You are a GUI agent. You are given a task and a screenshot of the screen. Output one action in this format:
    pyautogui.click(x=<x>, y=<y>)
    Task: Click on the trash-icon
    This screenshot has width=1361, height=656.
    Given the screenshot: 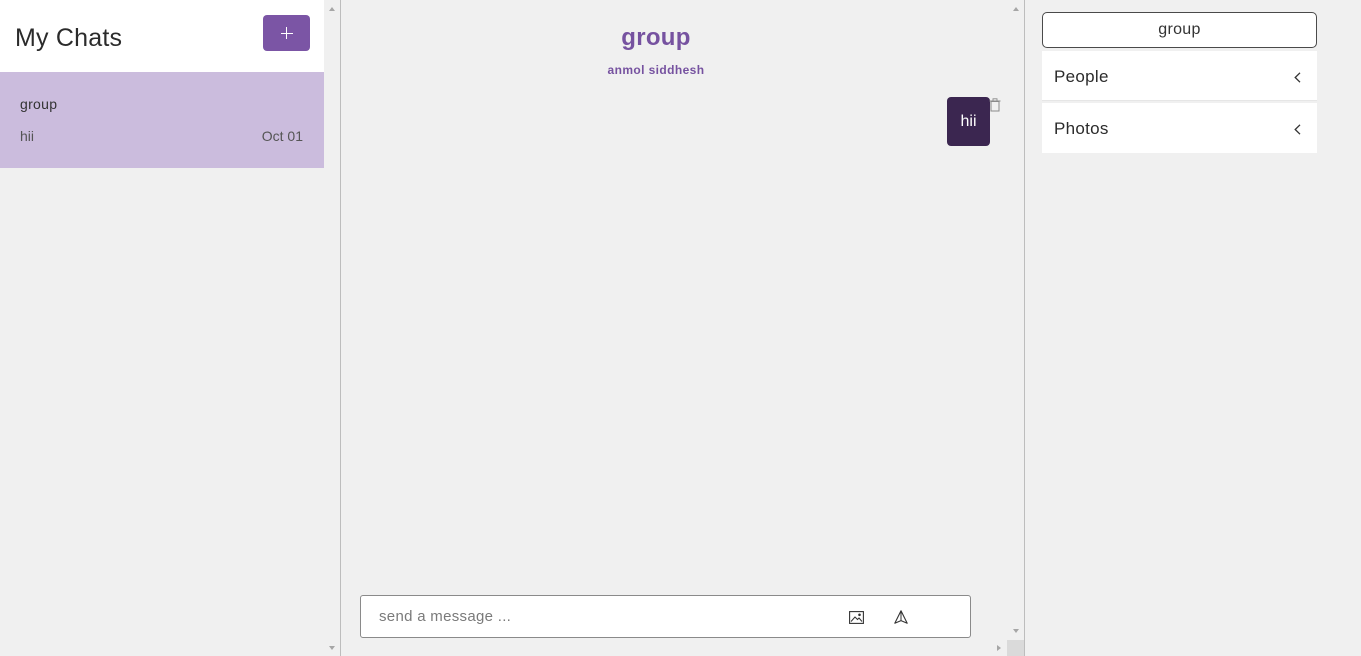 What is the action you would take?
    pyautogui.click(x=995, y=105)
    